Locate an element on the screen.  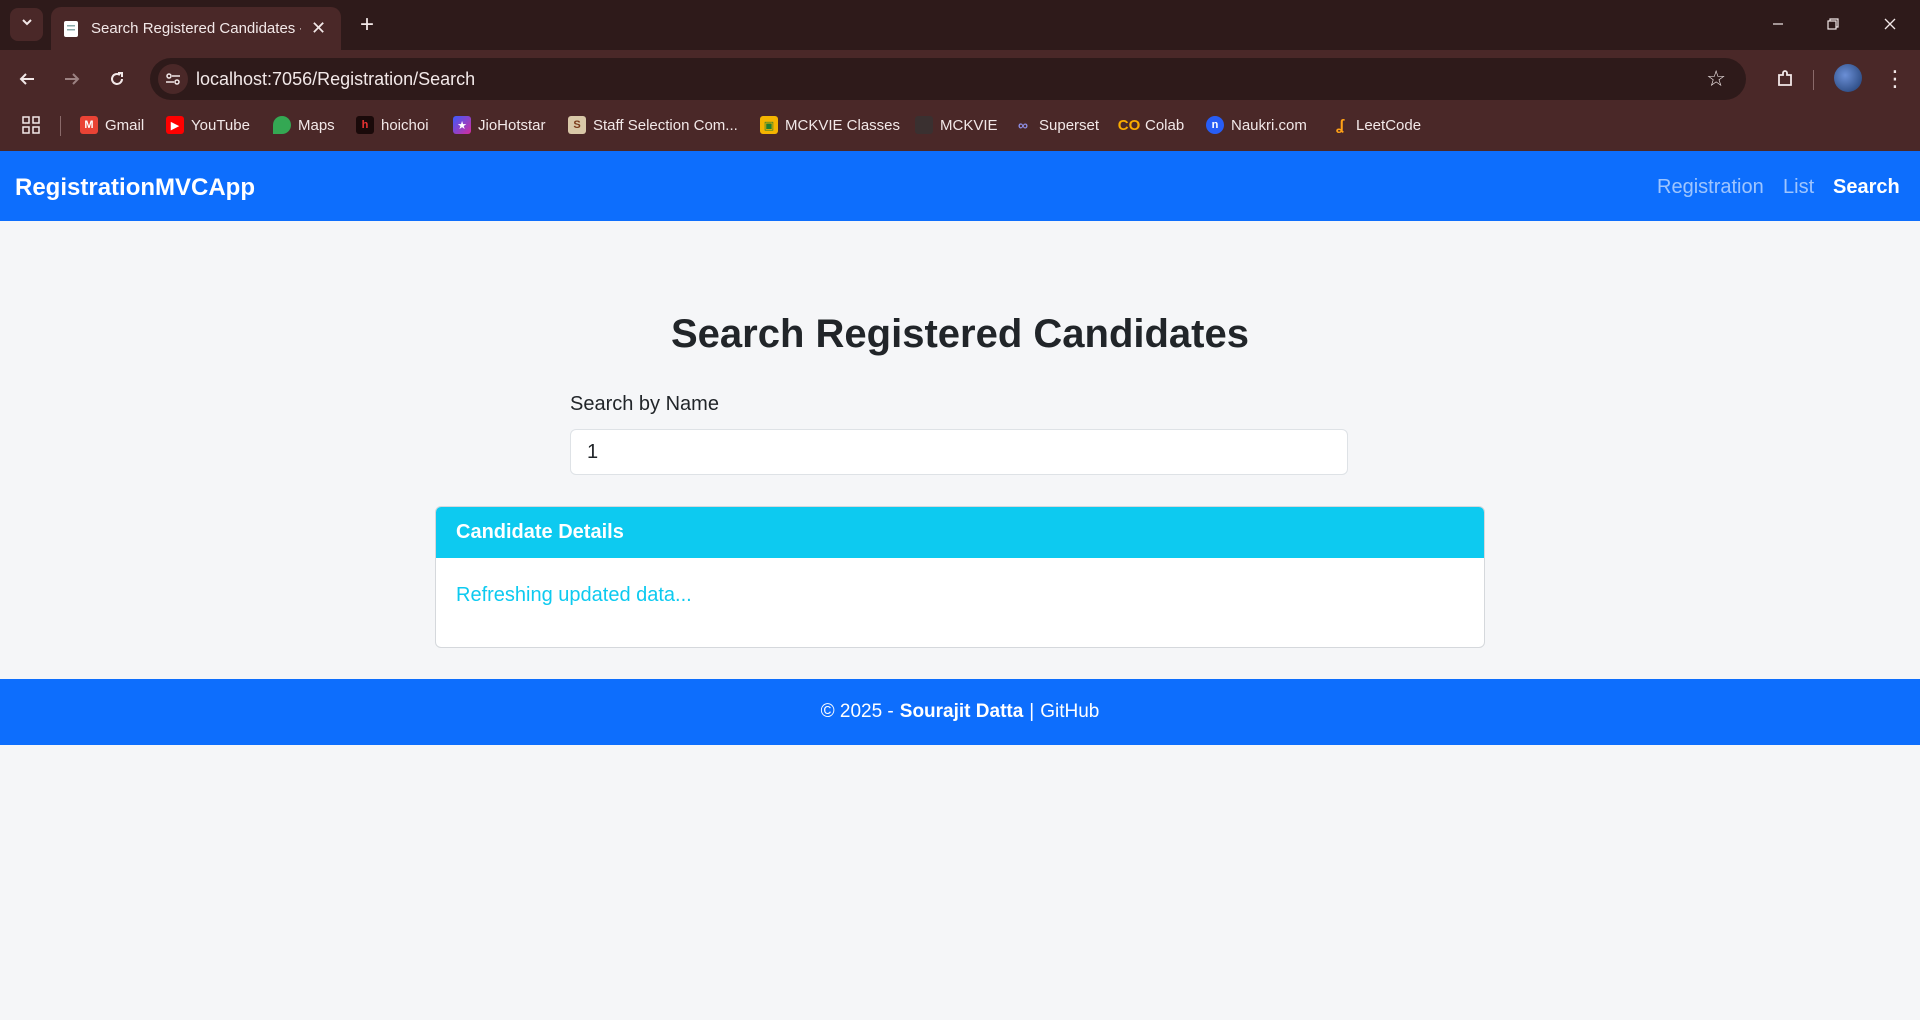
github-link: GitHub is located at coordinates (1069, 712).